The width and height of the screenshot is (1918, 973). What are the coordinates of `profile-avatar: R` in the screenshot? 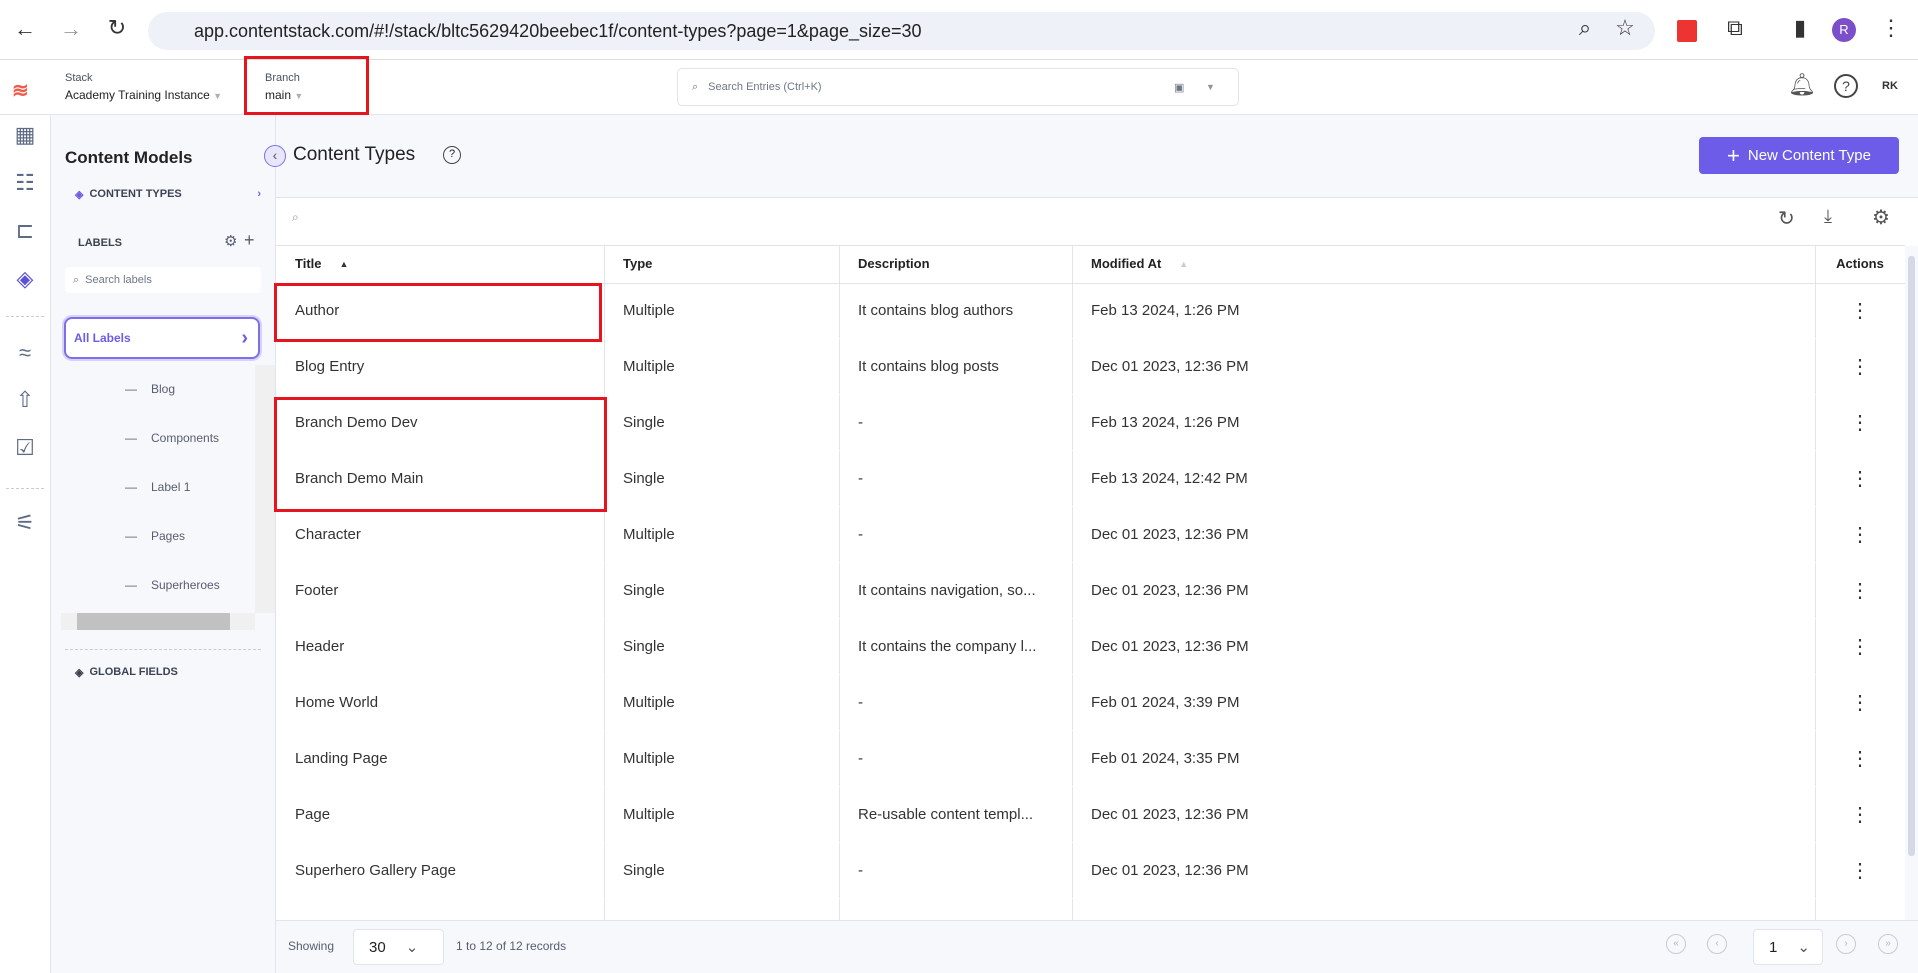 It's located at (1844, 30).